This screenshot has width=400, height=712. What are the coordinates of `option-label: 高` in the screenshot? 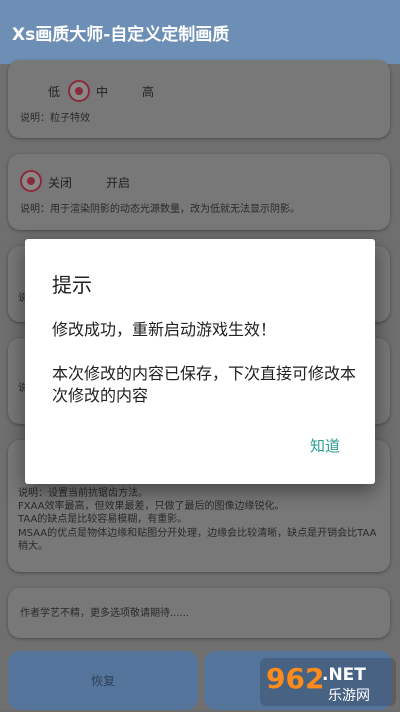 It's located at (148, 92).